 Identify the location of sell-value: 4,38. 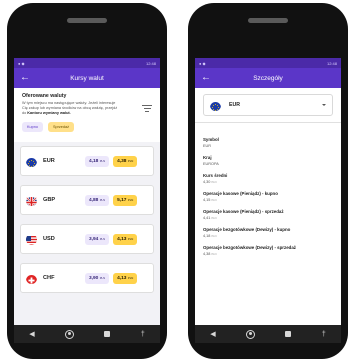
(122, 161).